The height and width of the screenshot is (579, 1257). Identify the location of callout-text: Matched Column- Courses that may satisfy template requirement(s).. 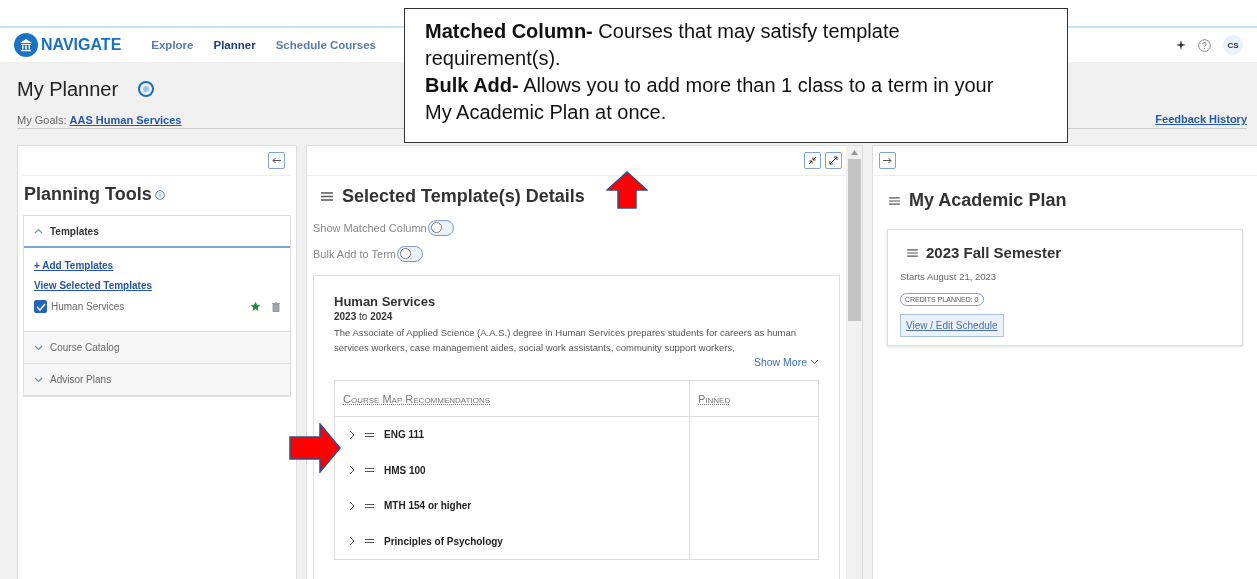
(663, 45).